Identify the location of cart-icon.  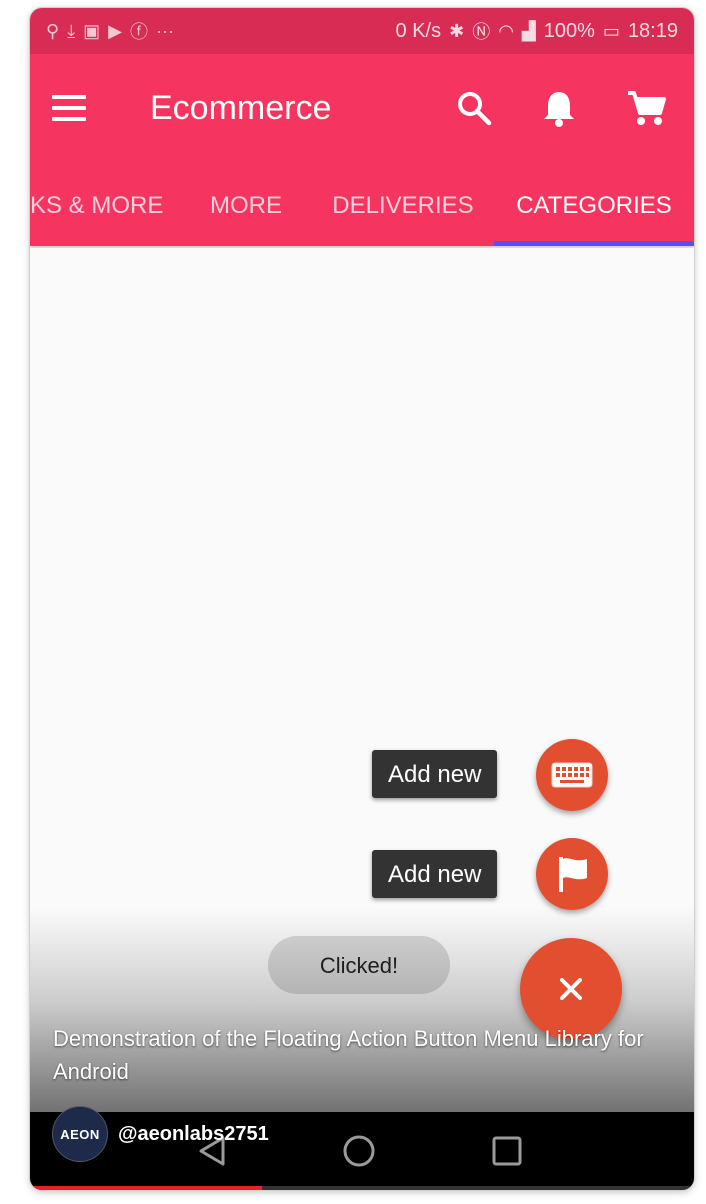
(646, 108).